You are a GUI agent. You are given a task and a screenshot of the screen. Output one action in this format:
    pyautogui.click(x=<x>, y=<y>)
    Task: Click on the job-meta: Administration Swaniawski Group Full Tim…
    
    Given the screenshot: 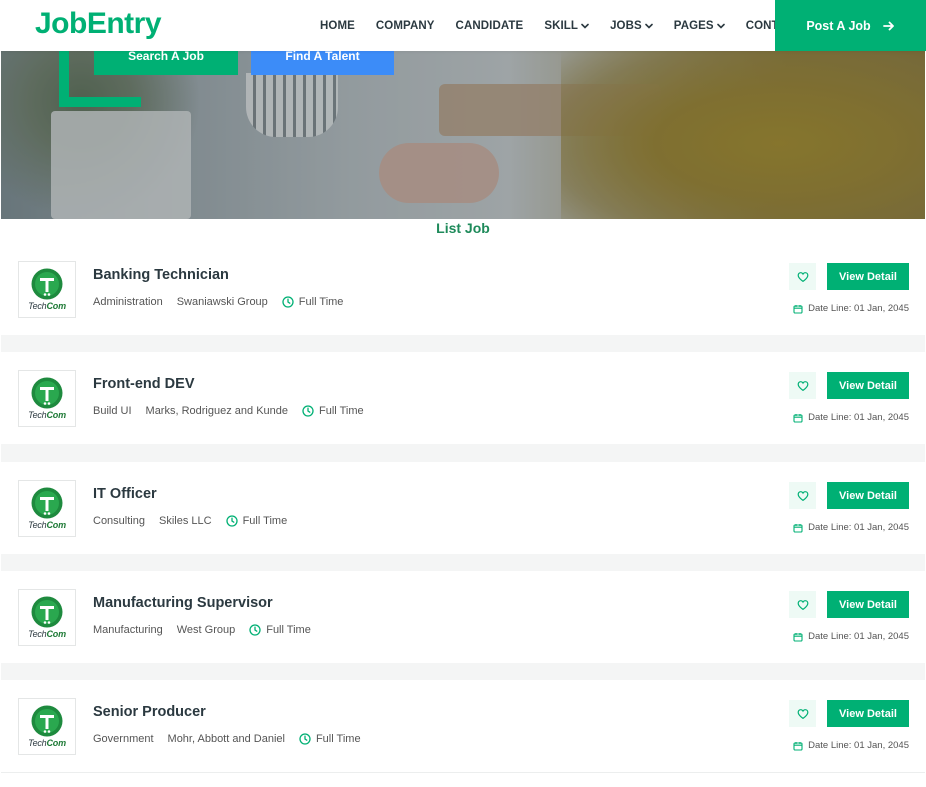 What is the action you would take?
    pyautogui.click(x=225, y=302)
    